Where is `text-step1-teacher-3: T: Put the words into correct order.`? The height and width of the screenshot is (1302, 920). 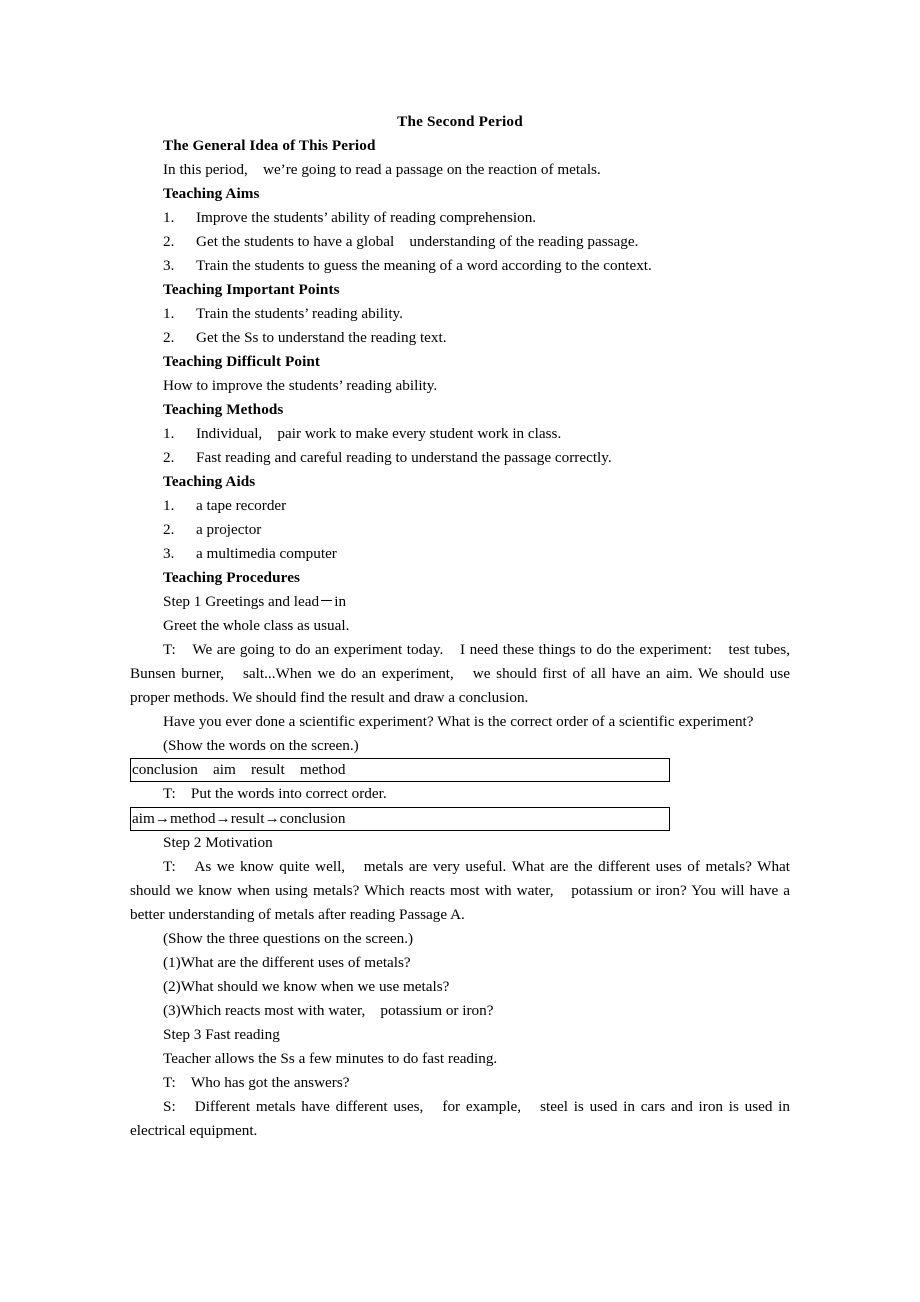
text-step1-teacher-3: T: Put the words into correct order. is located at coordinates (275, 793).